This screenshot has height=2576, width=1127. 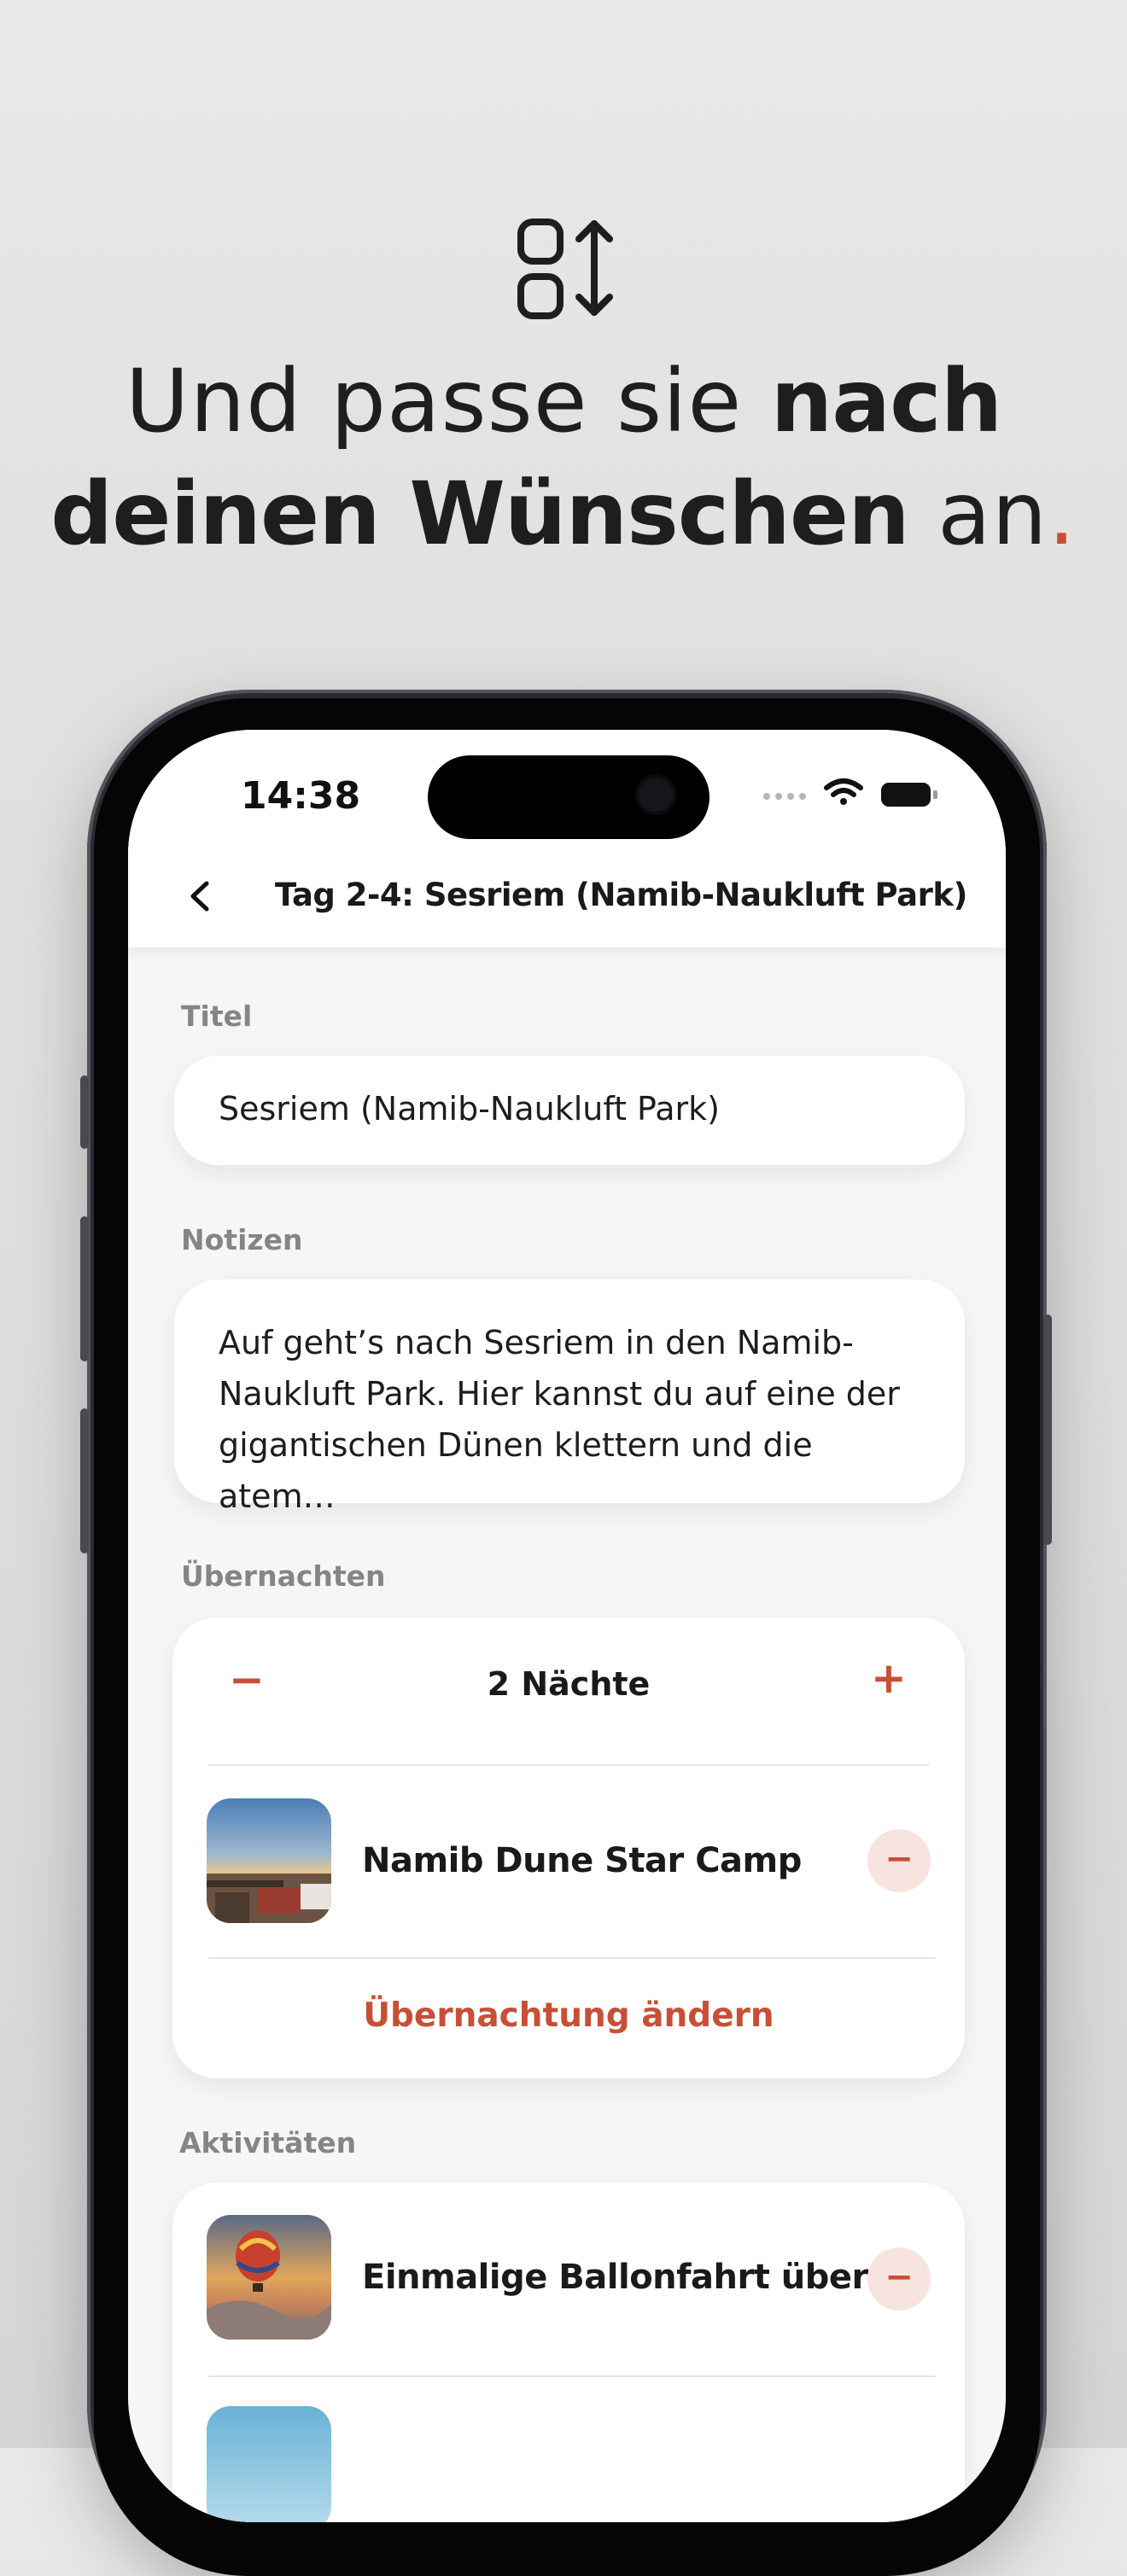 What do you see at coordinates (784, 796) in the screenshot?
I see `signal-icon` at bounding box center [784, 796].